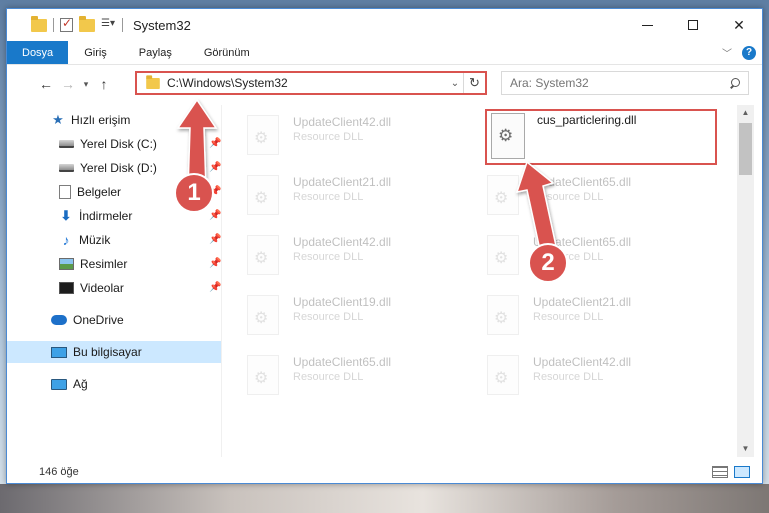 The height and width of the screenshot is (513, 769). What do you see at coordinates (66, 264) in the screenshot?
I see `pictures-icon` at bounding box center [66, 264].